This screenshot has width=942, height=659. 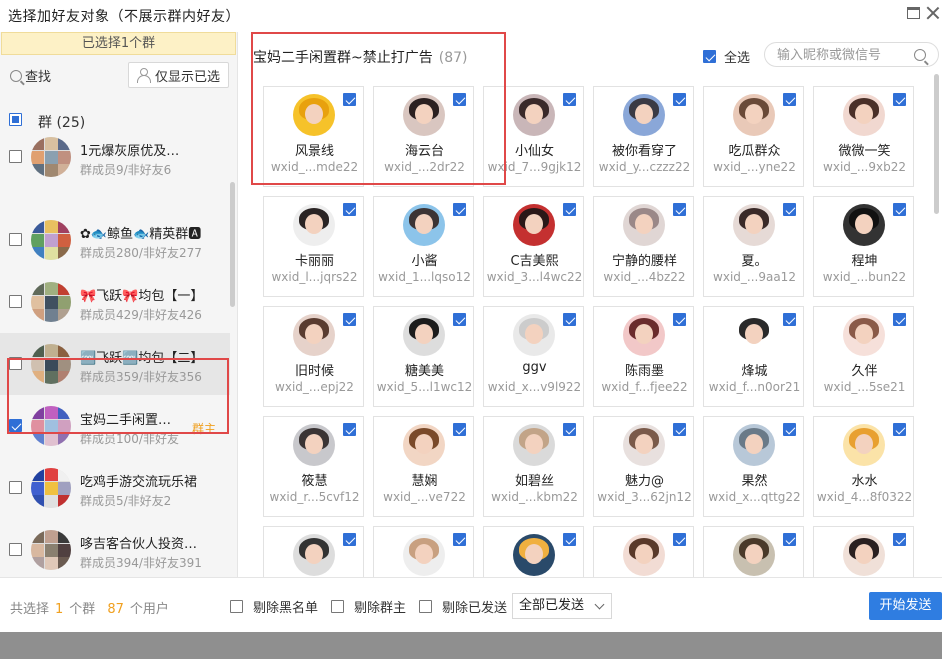 I want to click on member-card: 吃瓜群众 wxid_...yne22, so click(x=753, y=136).